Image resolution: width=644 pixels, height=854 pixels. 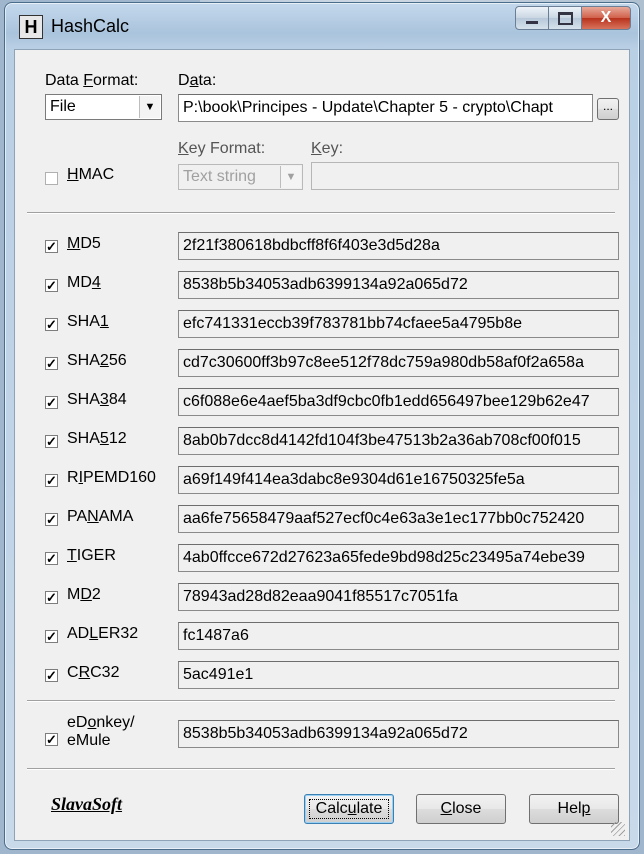 I want to click on hash-label: ADLER32, so click(x=102, y=634).